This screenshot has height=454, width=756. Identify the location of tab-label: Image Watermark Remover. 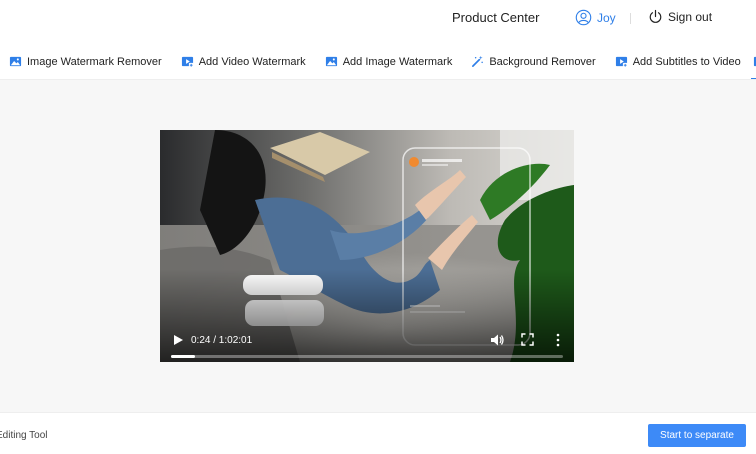
(94, 61).